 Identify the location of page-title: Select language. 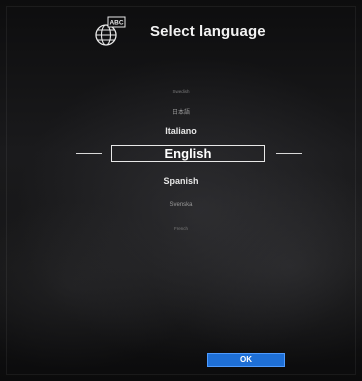
(208, 31).